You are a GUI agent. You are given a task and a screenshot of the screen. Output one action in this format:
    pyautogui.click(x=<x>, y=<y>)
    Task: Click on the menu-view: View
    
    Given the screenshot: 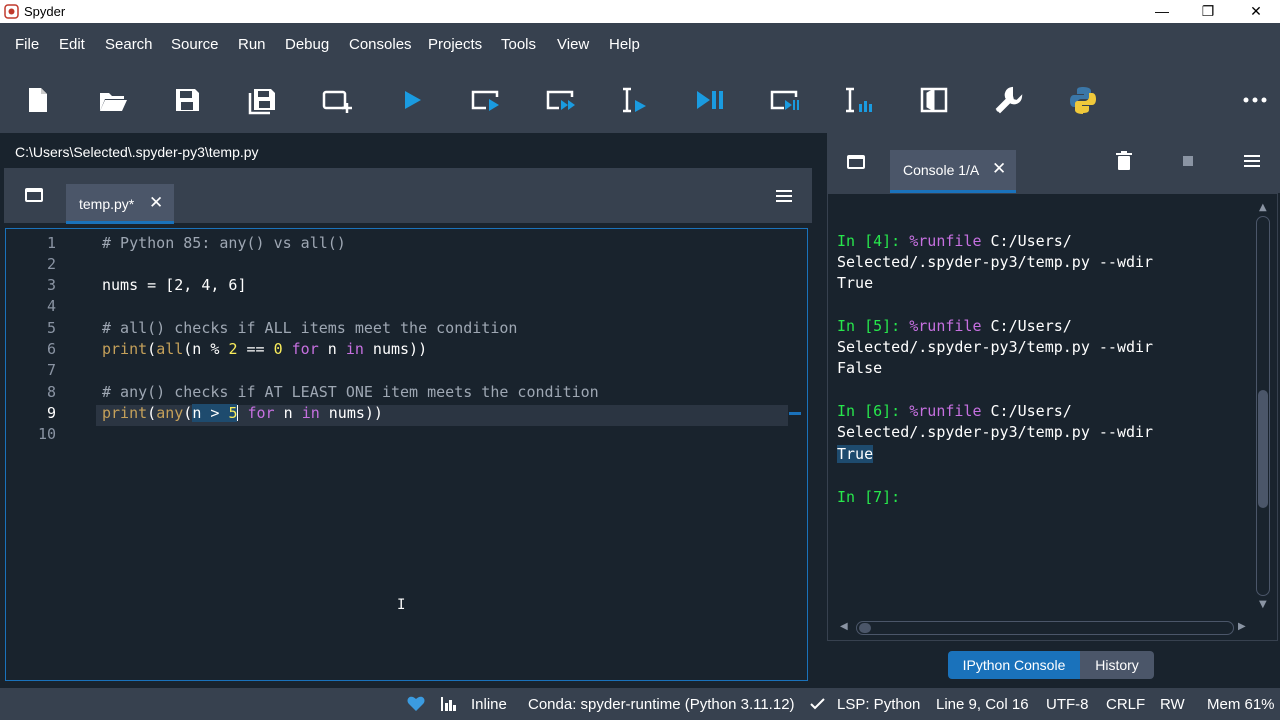 What is the action you would take?
    pyautogui.click(x=573, y=44)
    